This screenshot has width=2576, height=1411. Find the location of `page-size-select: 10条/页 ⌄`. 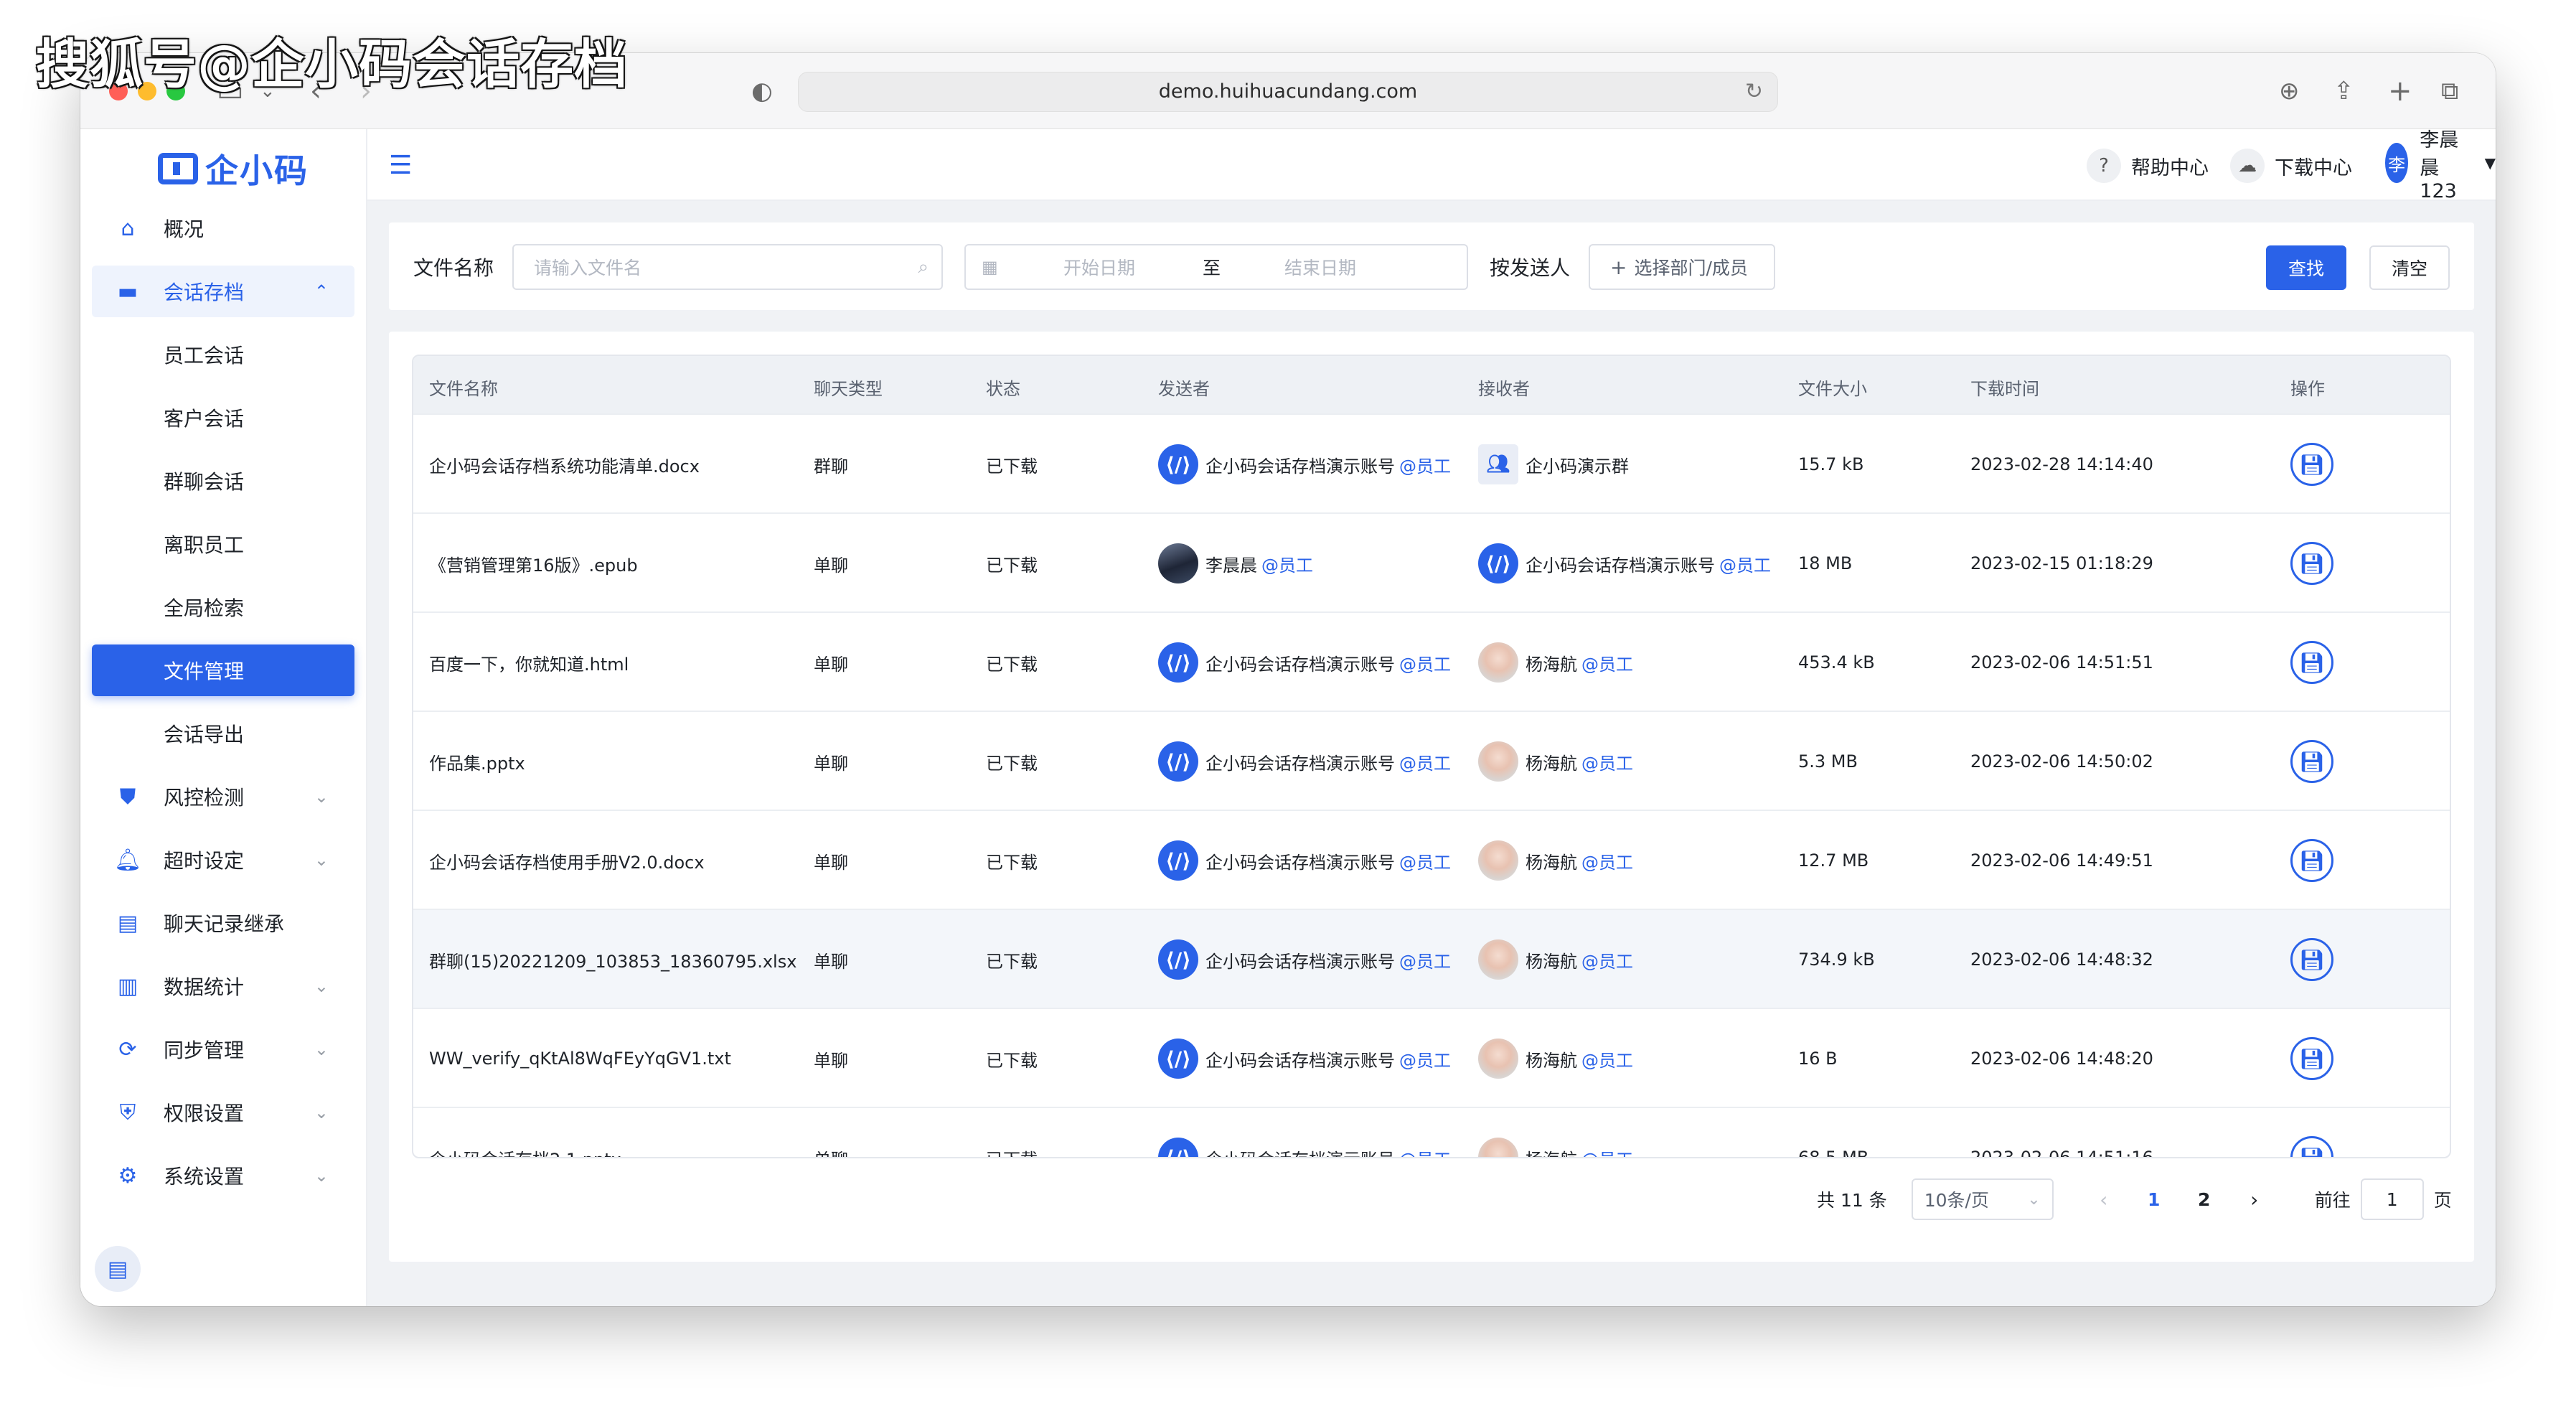

page-size-select: 10条/页 ⌄ is located at coordinates (1982, 1199).